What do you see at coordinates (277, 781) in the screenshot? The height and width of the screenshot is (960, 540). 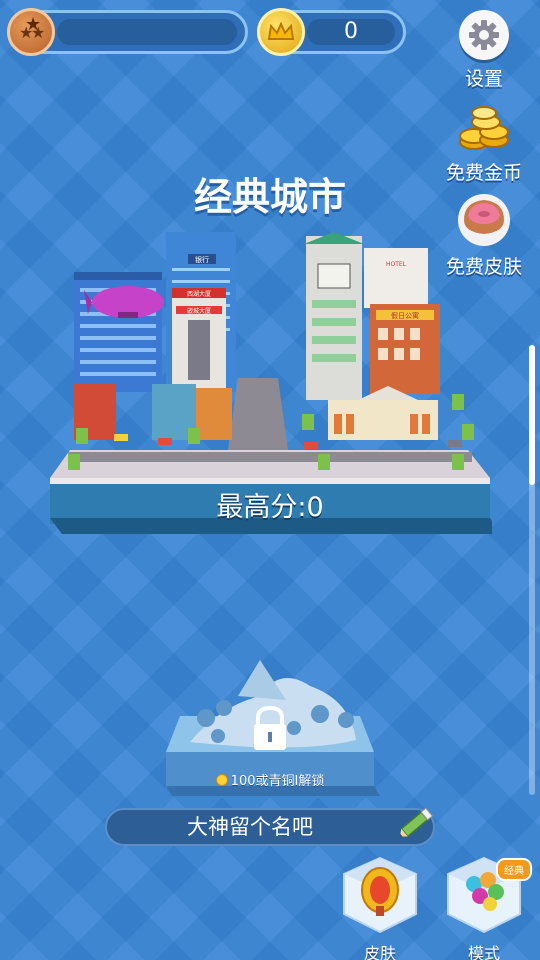 I see `unlock-text: 100或青铜I解锁` at bounding box center [277, 781].